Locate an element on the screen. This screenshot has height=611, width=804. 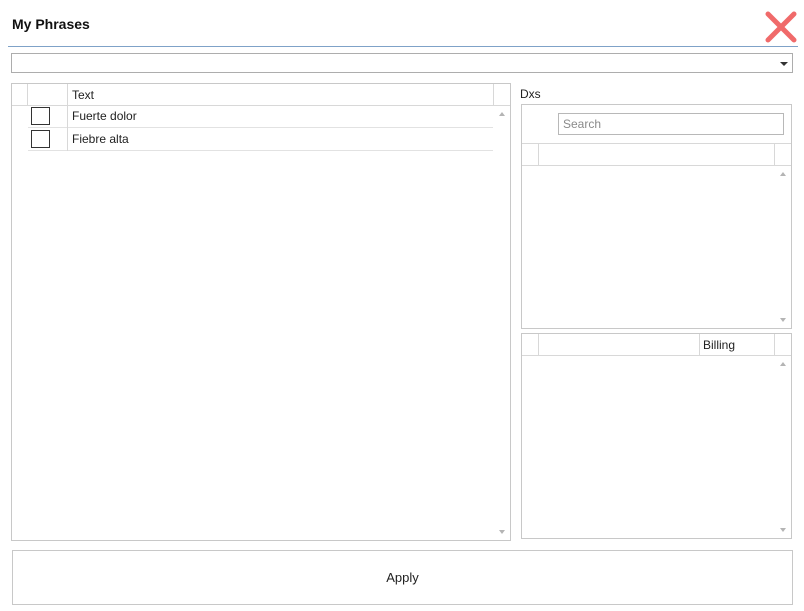
chevron-down-icon is located at coordinates (784, 64).